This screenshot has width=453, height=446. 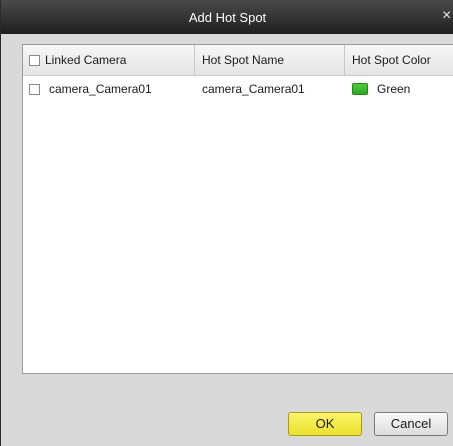 What do you see at coordinates (243, 60) in the screenshot?
I see `column-header-label: Hot Spot Name` at bounding box center [243, 60].